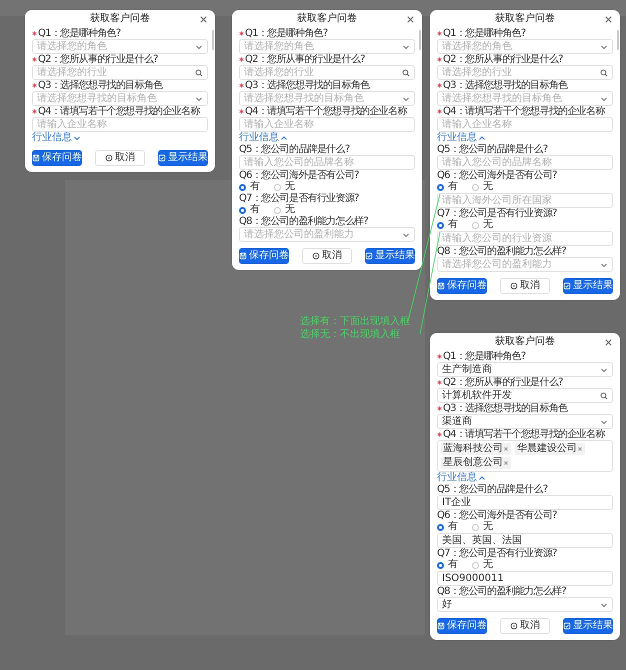  I want to click on input-field: 美国、英国、法国, so click(525, 540).